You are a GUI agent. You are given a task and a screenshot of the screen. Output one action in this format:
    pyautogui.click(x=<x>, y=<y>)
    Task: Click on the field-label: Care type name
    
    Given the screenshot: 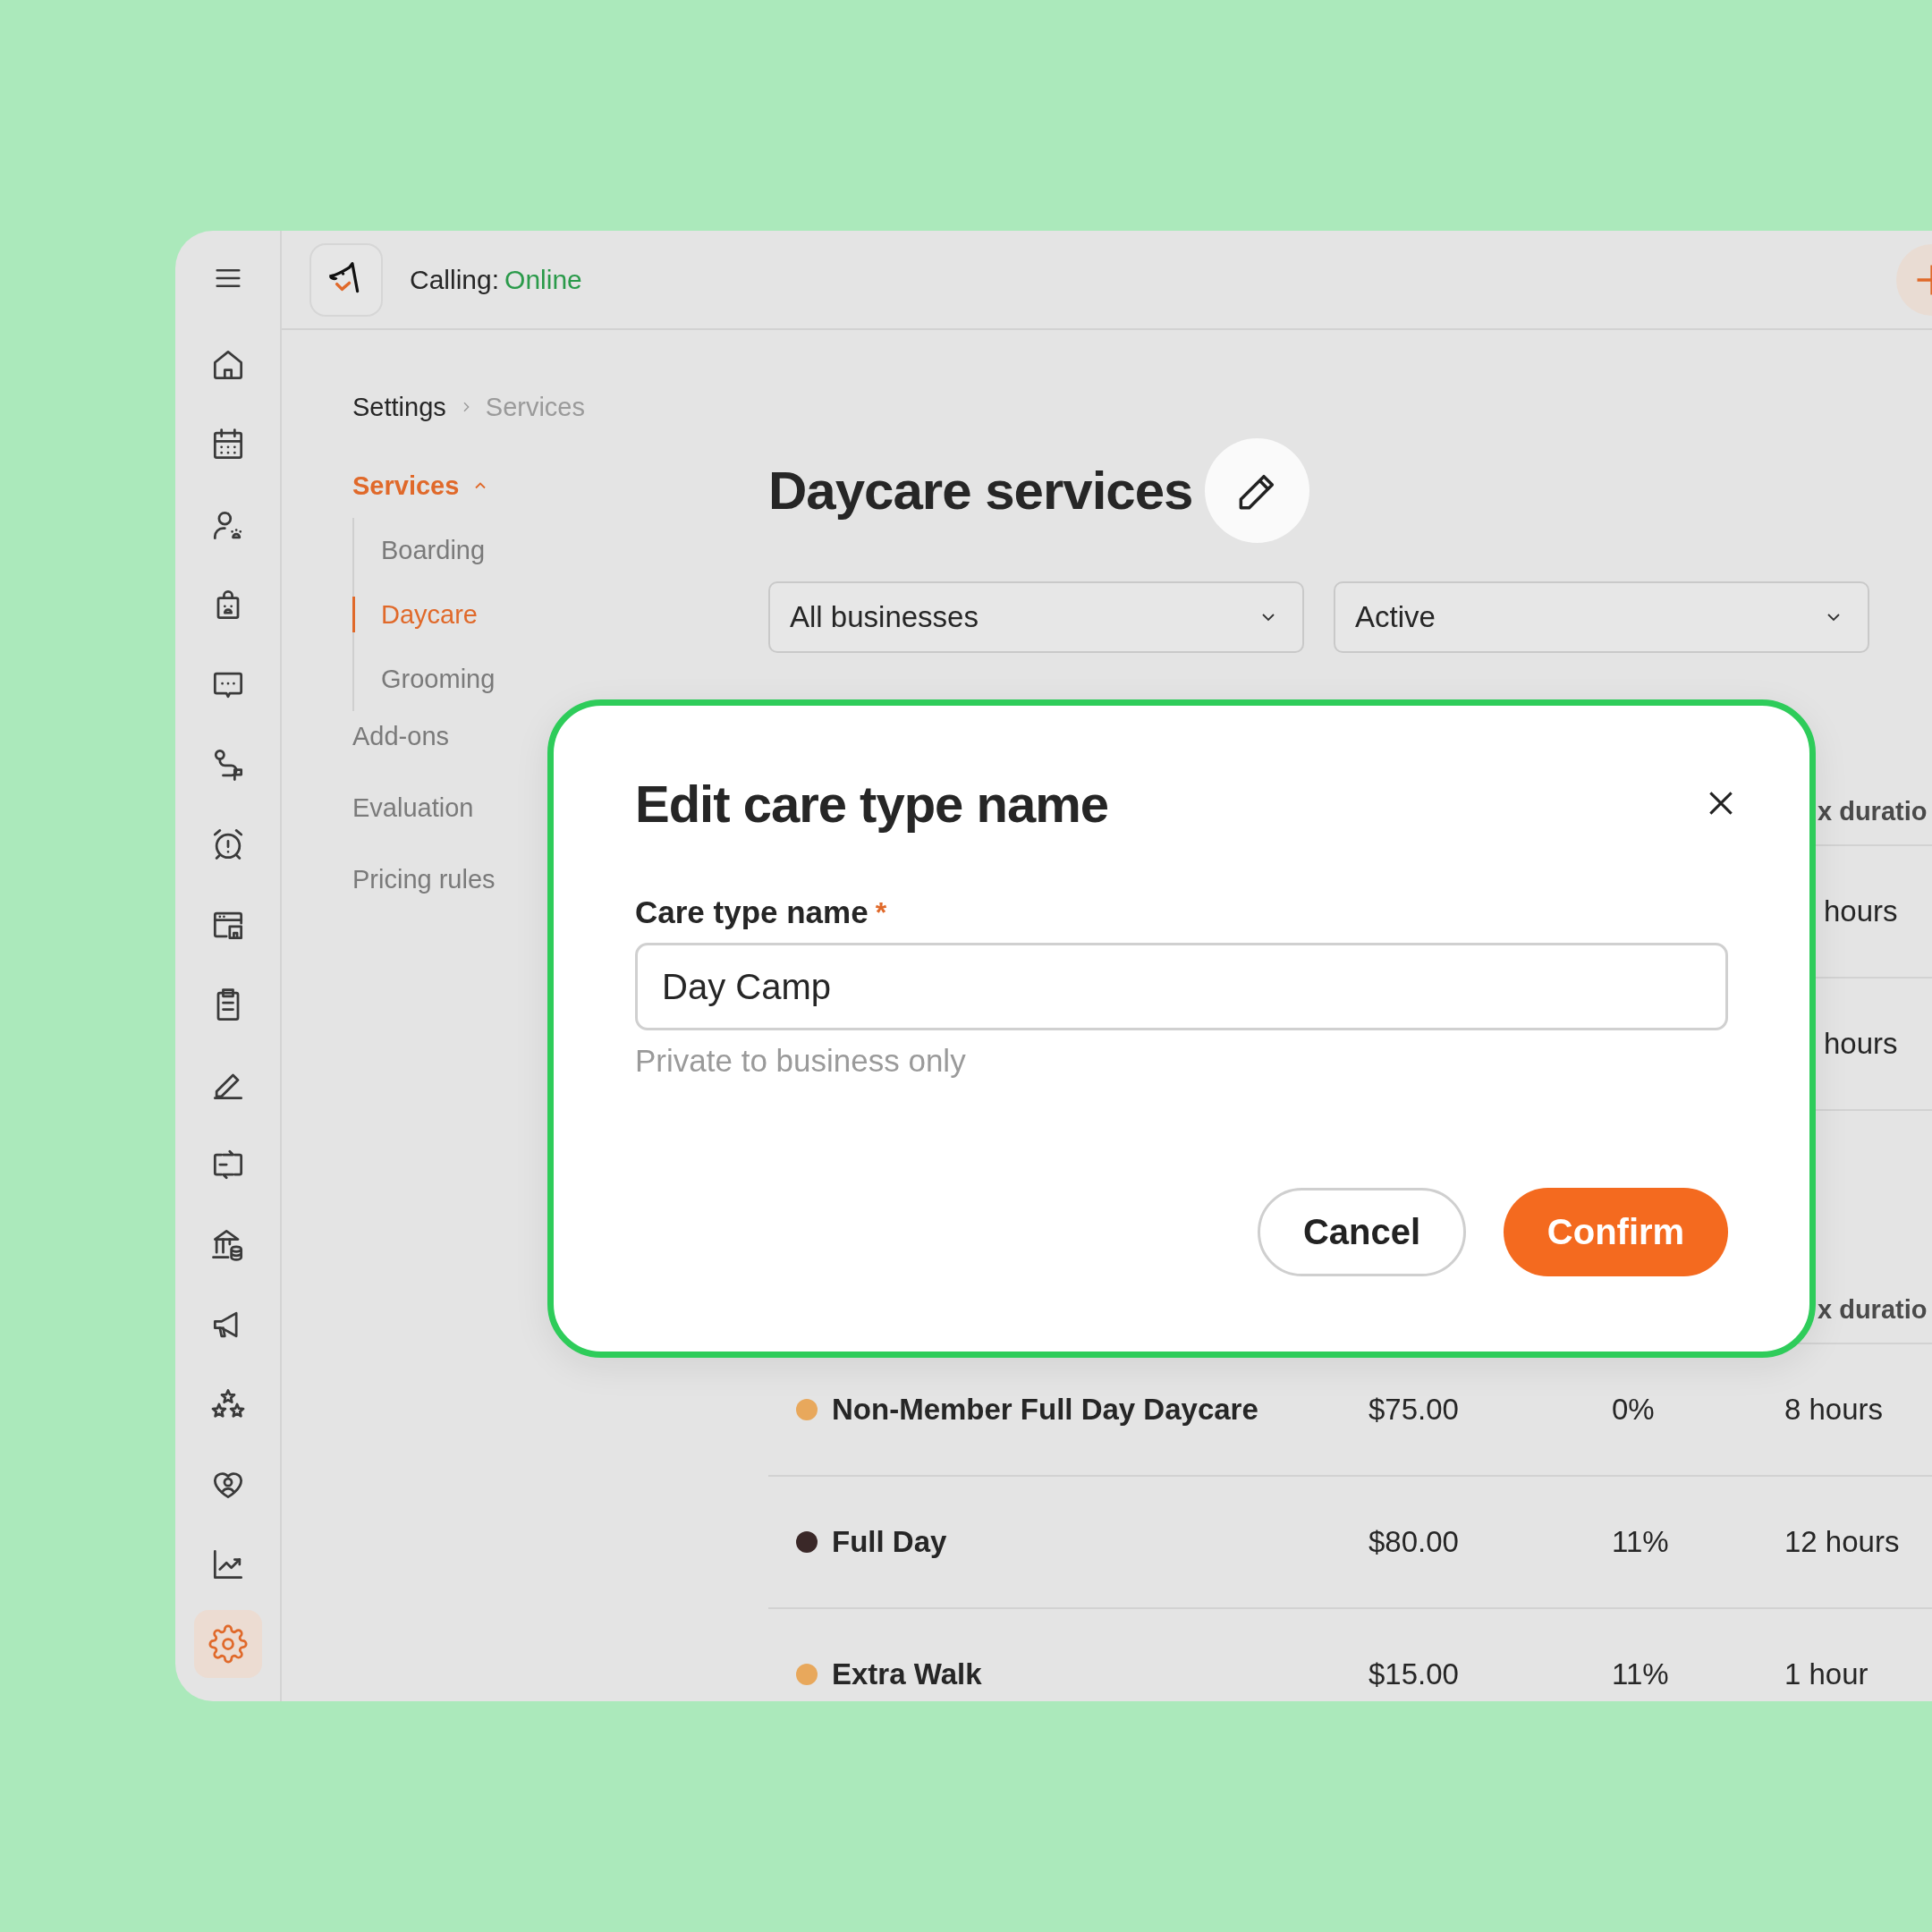 What is the action you would take?
    pyautogui.click(x=752, y=912)
    